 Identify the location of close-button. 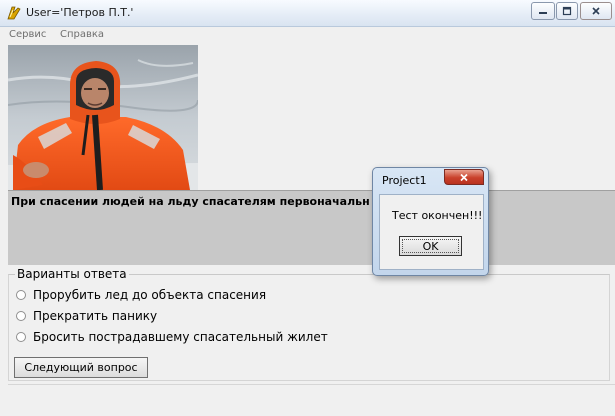
(596, 11).